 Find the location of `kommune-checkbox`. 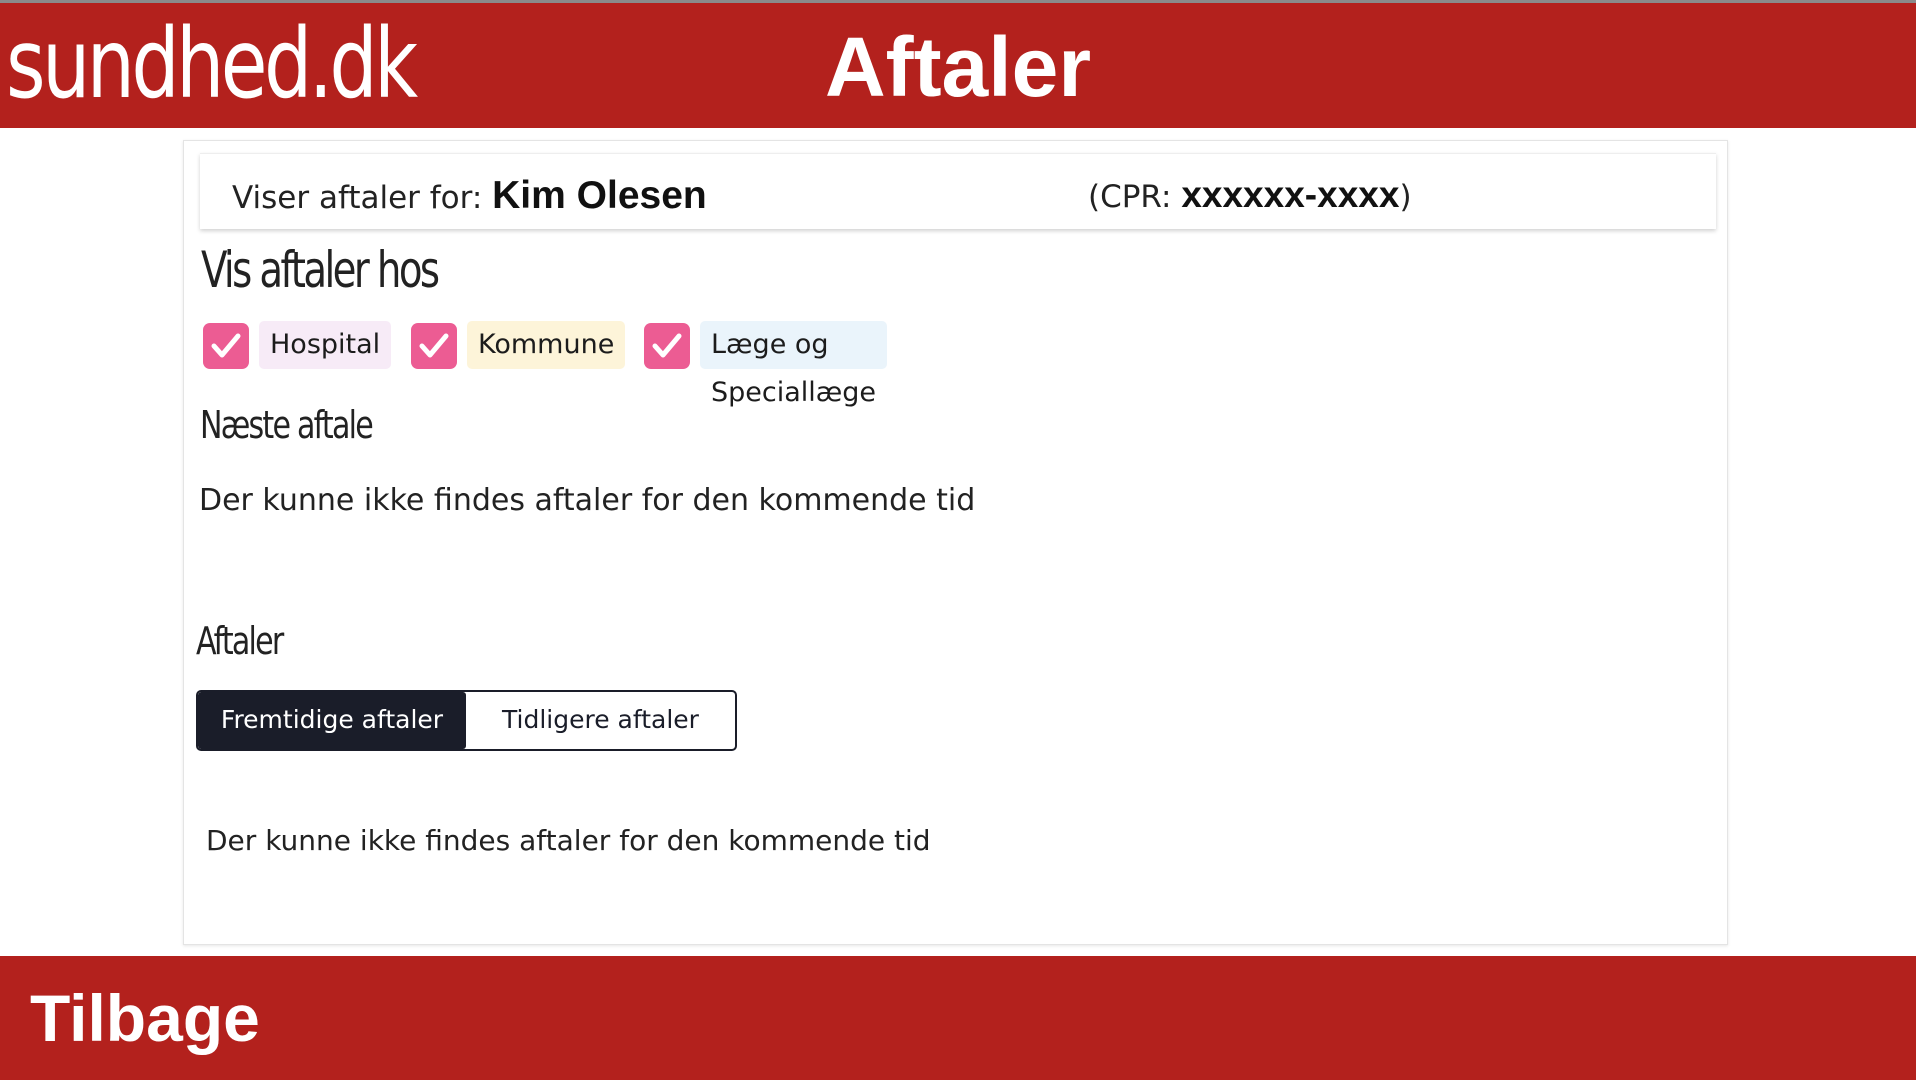

kommune-checkbox is located at coordinates (434, 346).